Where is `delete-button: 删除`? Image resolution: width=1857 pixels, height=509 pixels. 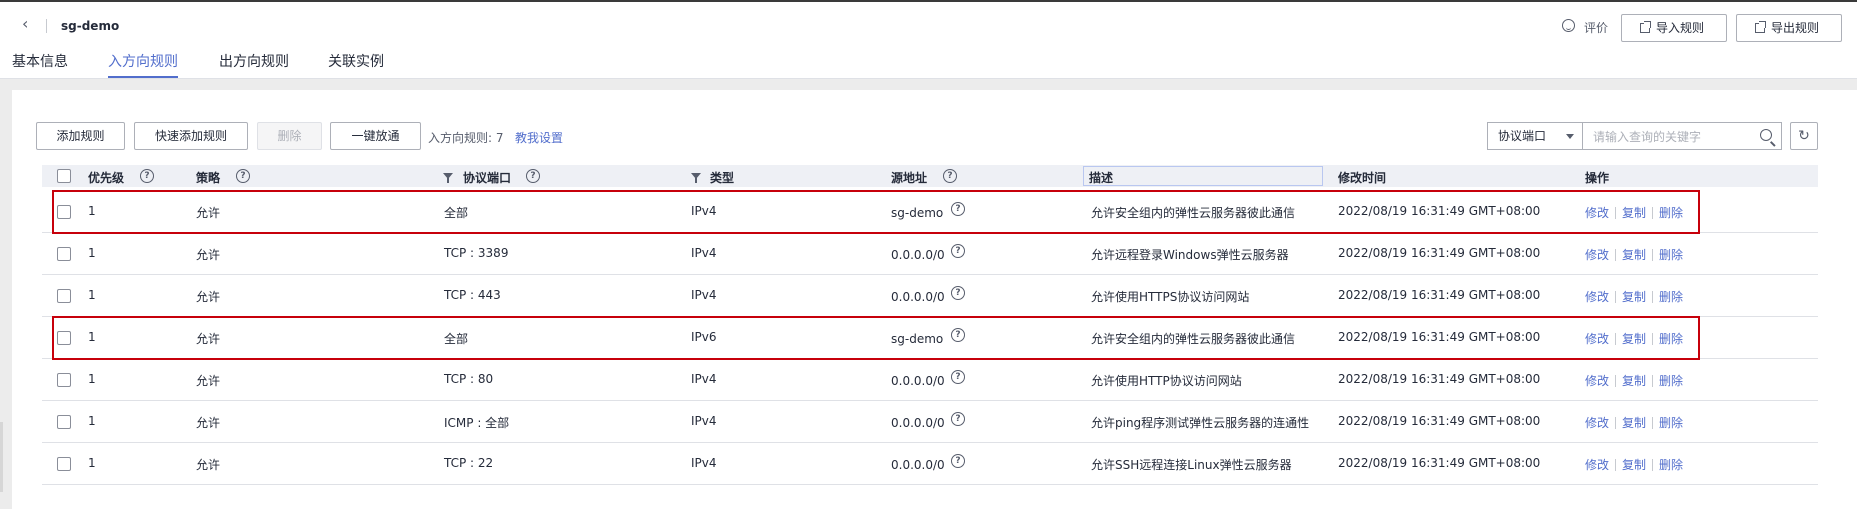 delete-button: 删除 is located at coordinates (289, 136).